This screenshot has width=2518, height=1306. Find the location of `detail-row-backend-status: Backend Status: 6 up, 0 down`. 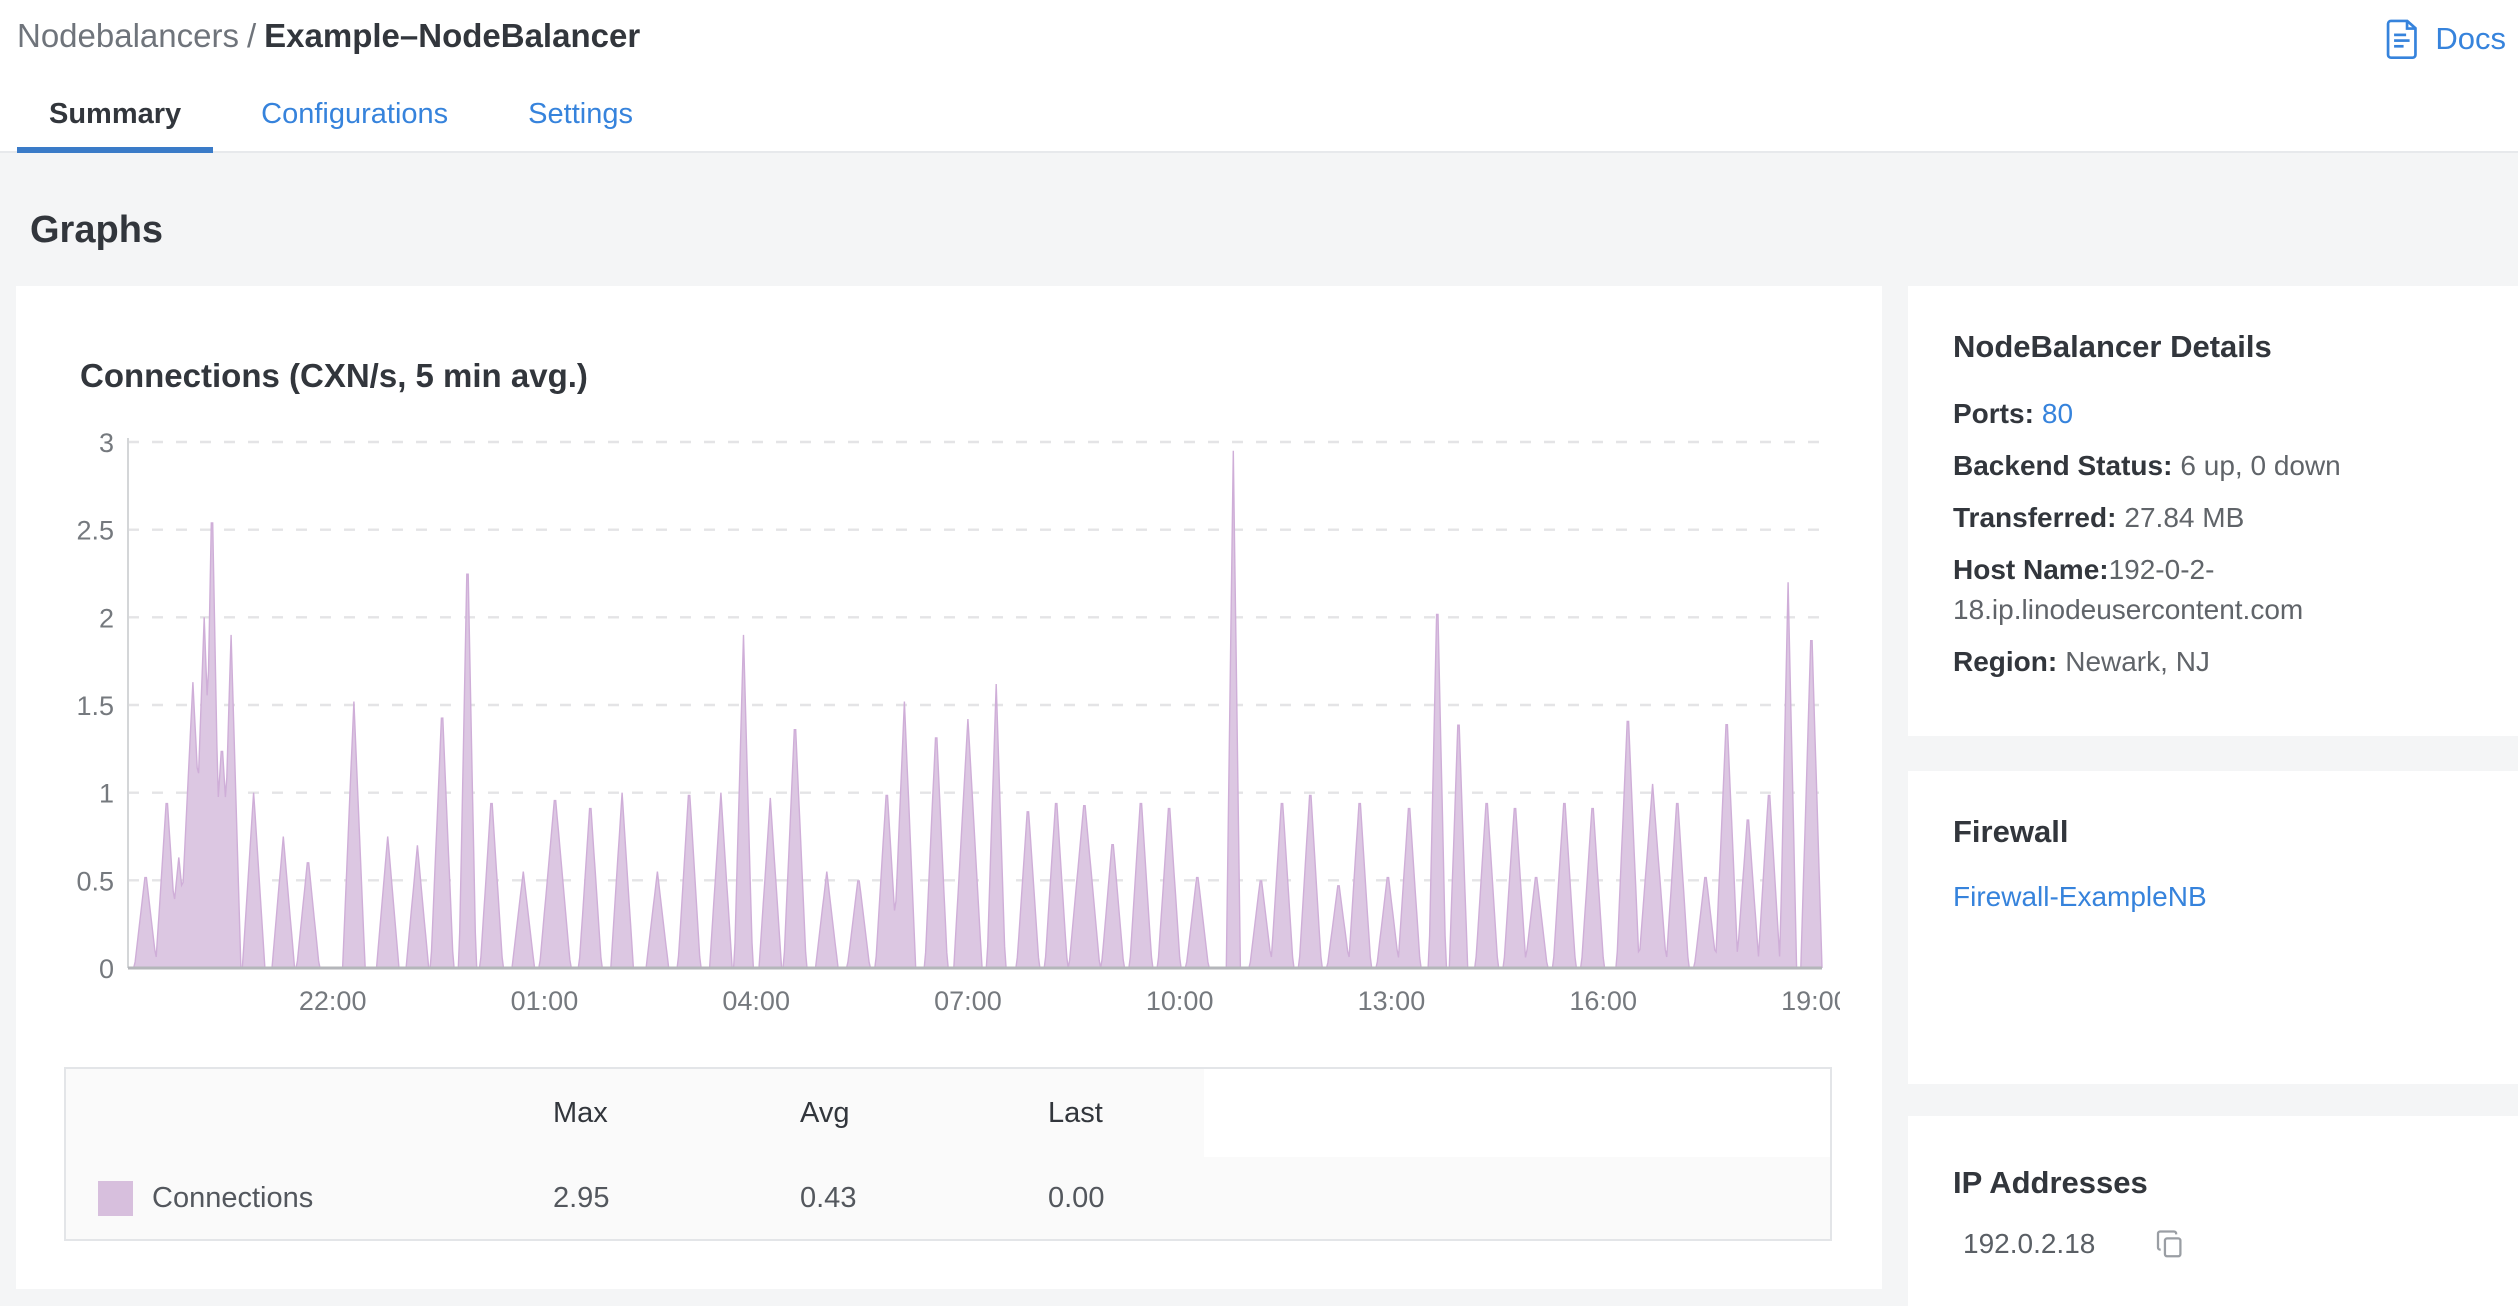

detail-row-backend-status: Backend Status: 6 up, 0 down is located at coordinates (2147, 465).